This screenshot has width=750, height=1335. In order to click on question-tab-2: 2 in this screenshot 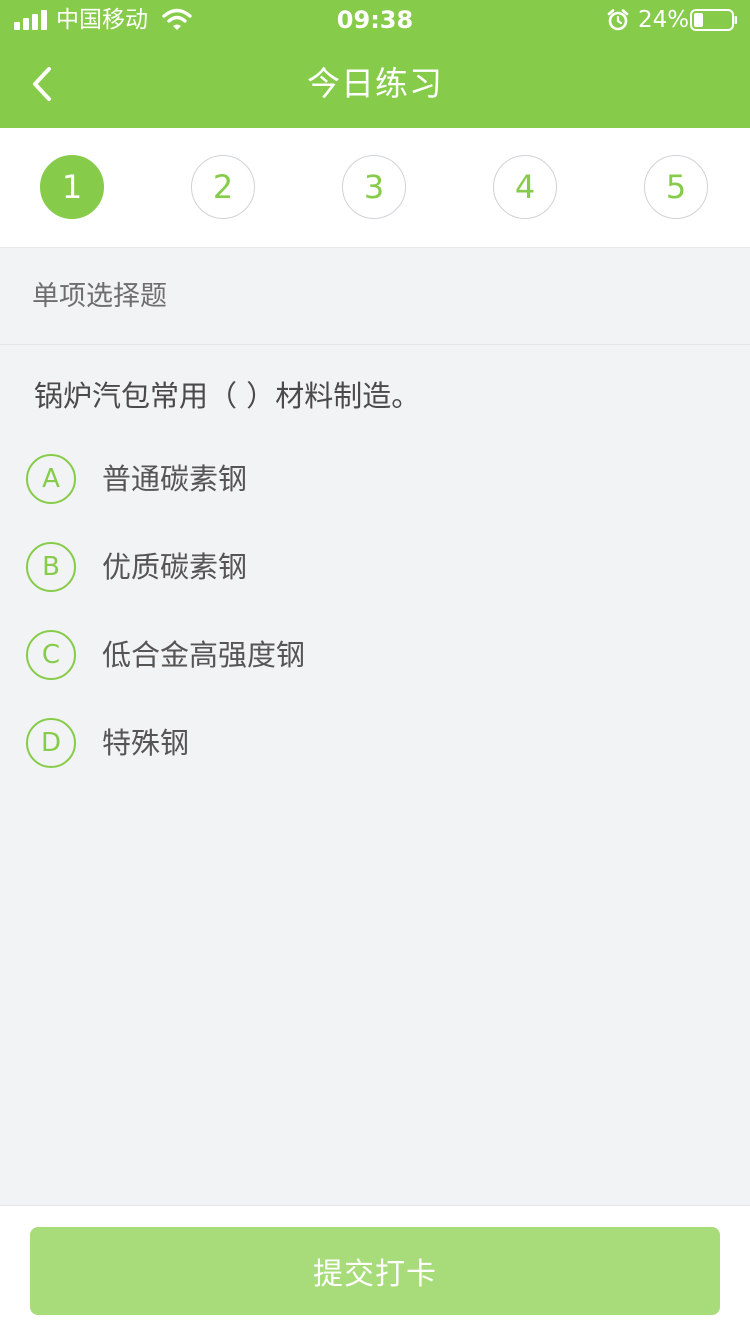, I will do `click(223, 187)`.